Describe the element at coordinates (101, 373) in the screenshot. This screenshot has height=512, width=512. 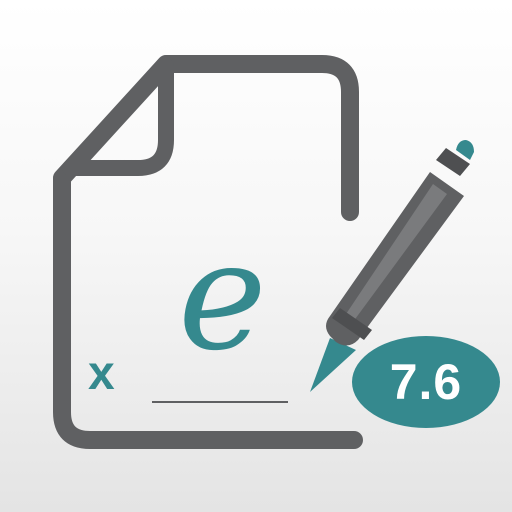
I see `signature-x-mark: x` at that location.